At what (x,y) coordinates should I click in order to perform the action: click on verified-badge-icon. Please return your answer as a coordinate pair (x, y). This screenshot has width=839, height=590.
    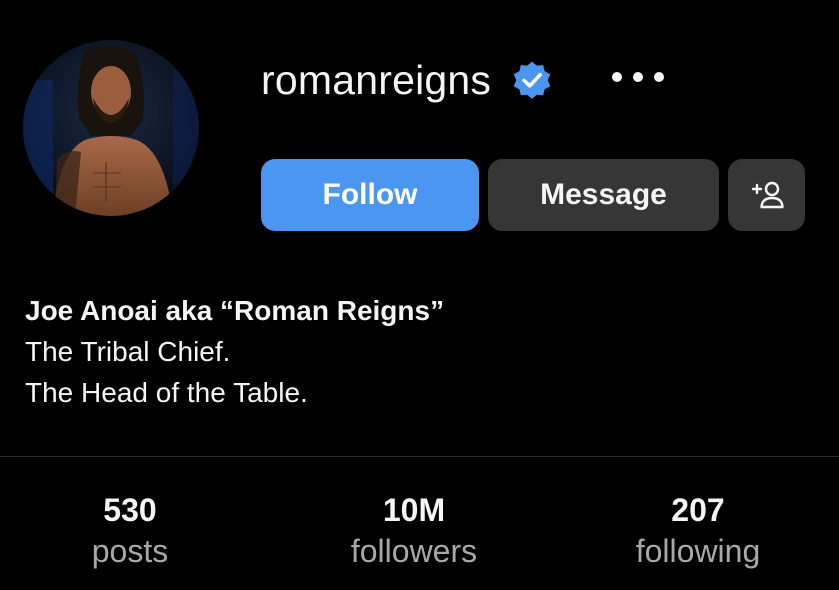
    Looking at the image, I should click on (532, 80).